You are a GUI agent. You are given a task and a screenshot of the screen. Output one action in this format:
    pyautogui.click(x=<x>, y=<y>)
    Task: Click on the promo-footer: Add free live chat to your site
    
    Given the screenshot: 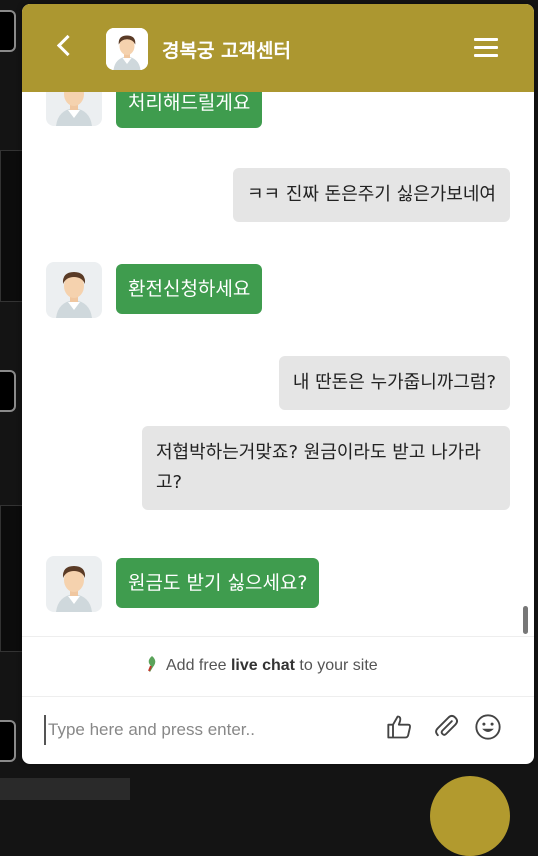 What is the action you would take?
    pyautogui.click(x=278, y=666)
    